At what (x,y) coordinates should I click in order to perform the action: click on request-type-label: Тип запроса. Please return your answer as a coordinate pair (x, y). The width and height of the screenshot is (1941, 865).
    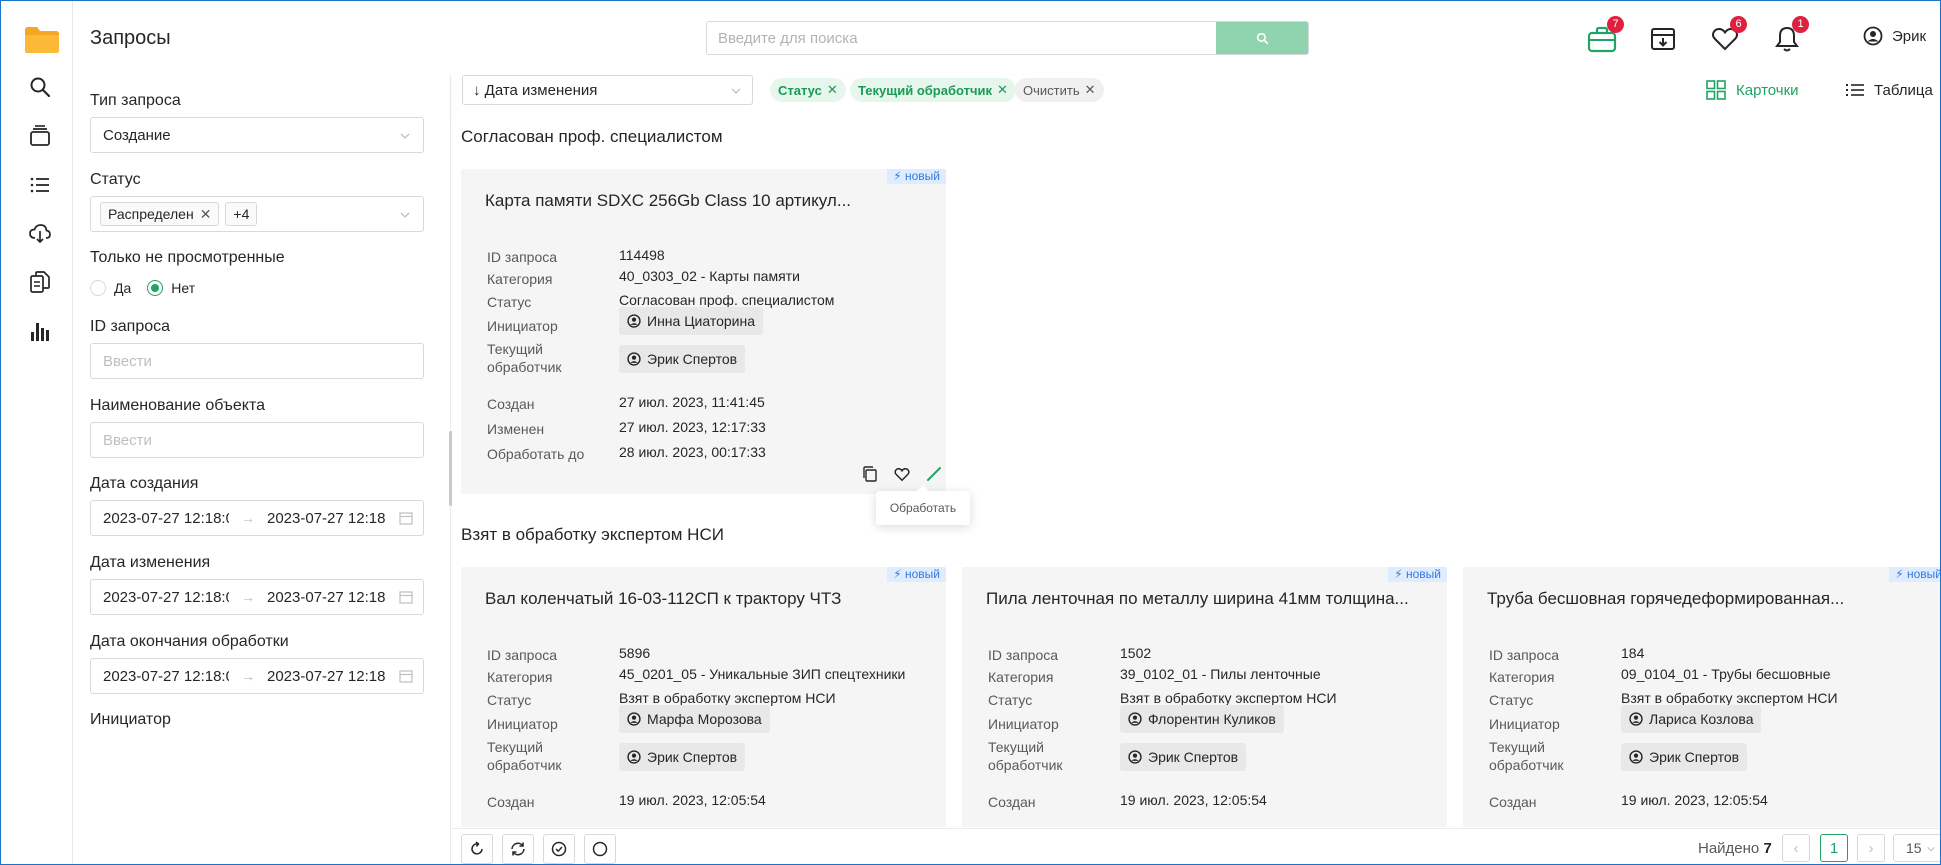
    Looking at the image, I should click on (135, 100).